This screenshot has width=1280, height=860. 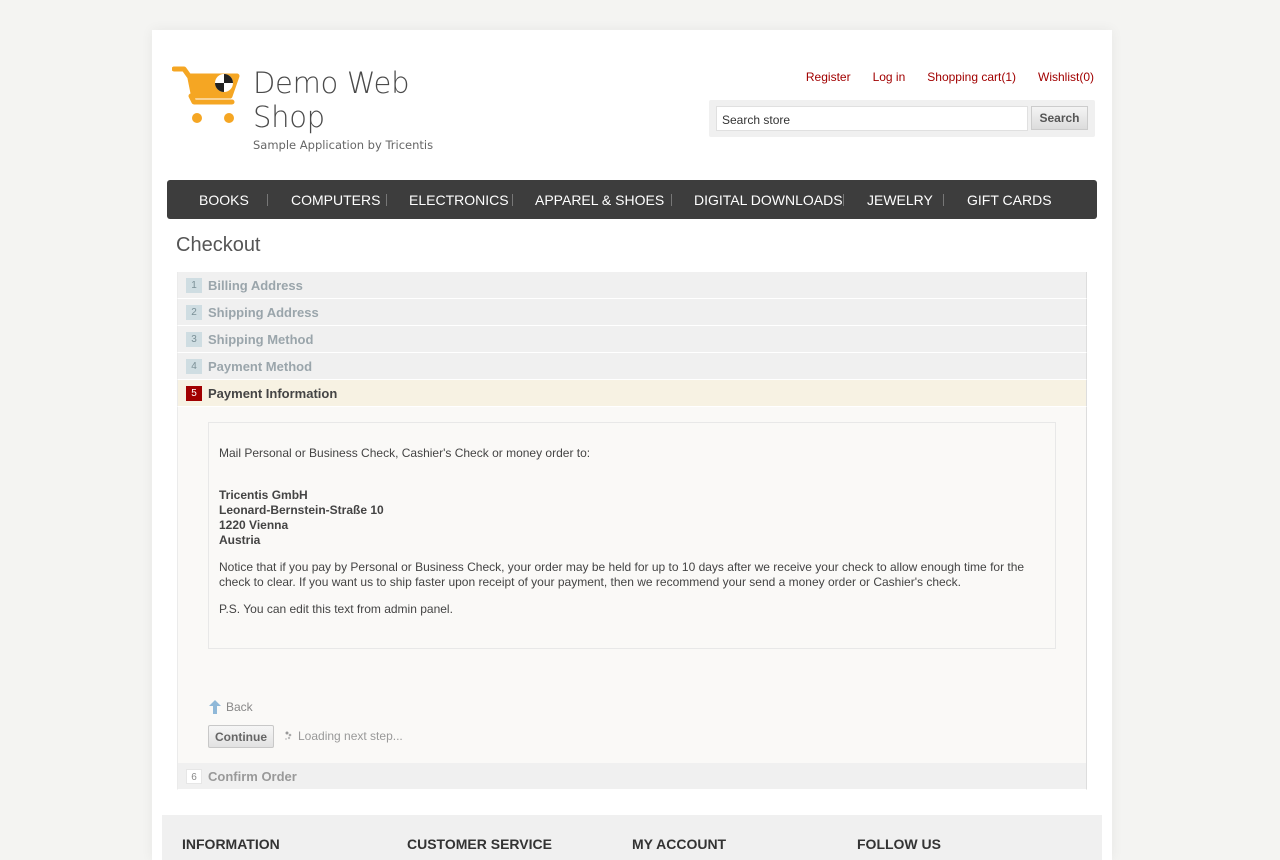 I want to click on cart-logo-icon, so click(x=206, y=94).